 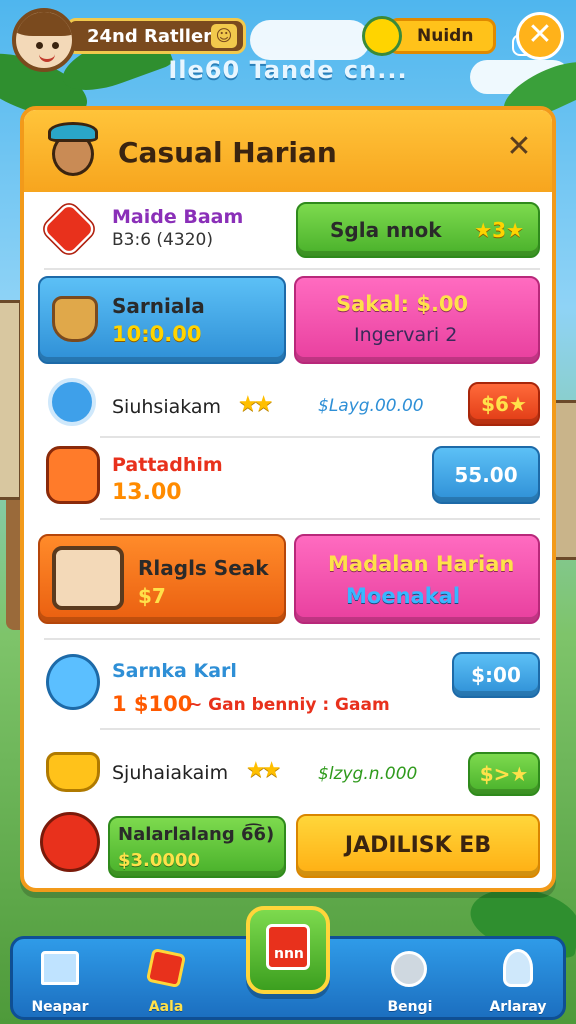 What do you see at coordinates (159, 860) in the screenshot?
I see `row8-left-value: $3.0000` at bounding box center [159, 860].